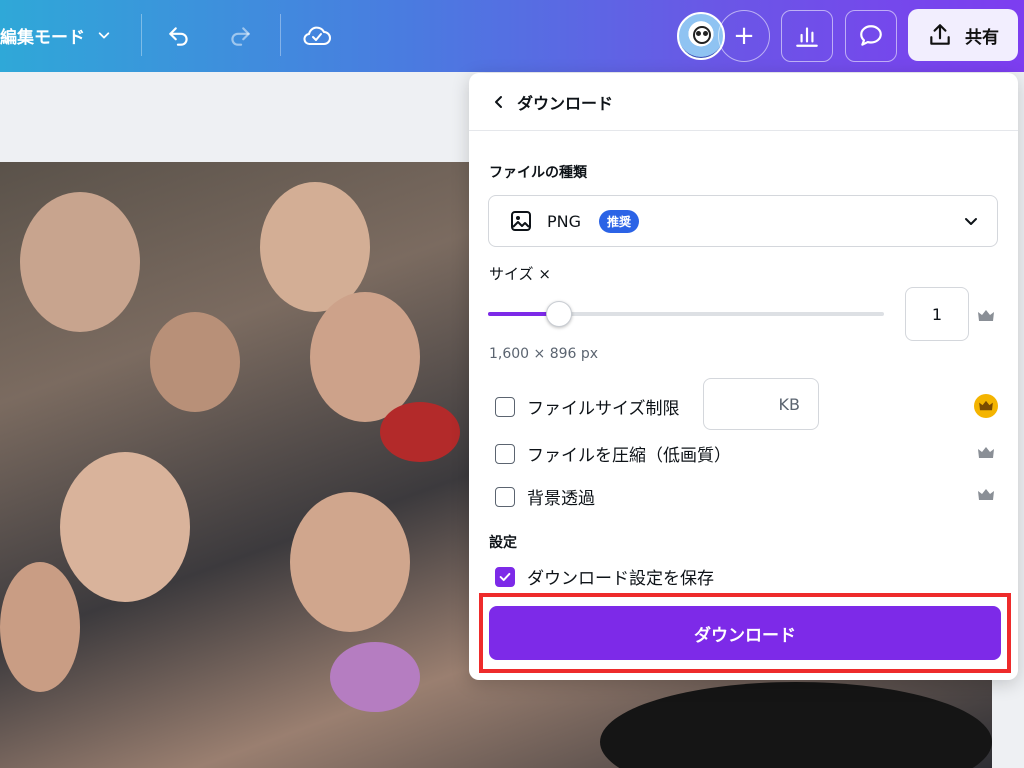  What do you see at coordinates (561, 499) in the screenshot?
I see `transparent-background-label: 背景透過` at bounding box center [561, 499].